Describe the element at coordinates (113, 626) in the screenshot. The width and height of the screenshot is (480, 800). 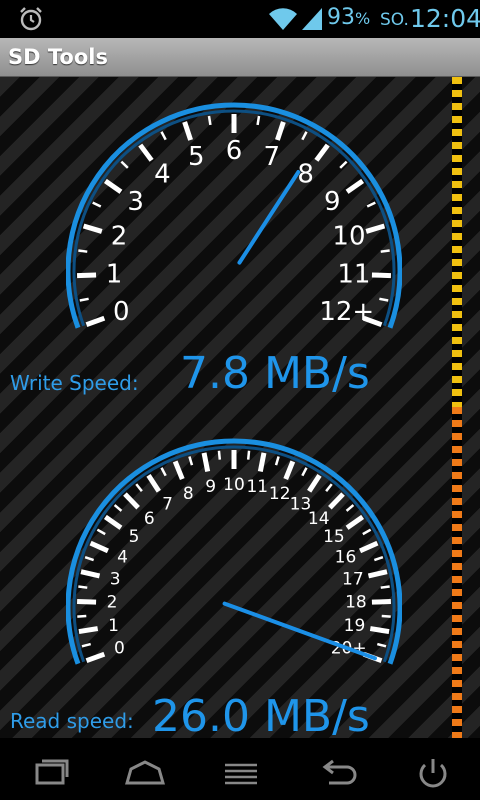
I see `gauge-tick-label: 1` at that location.